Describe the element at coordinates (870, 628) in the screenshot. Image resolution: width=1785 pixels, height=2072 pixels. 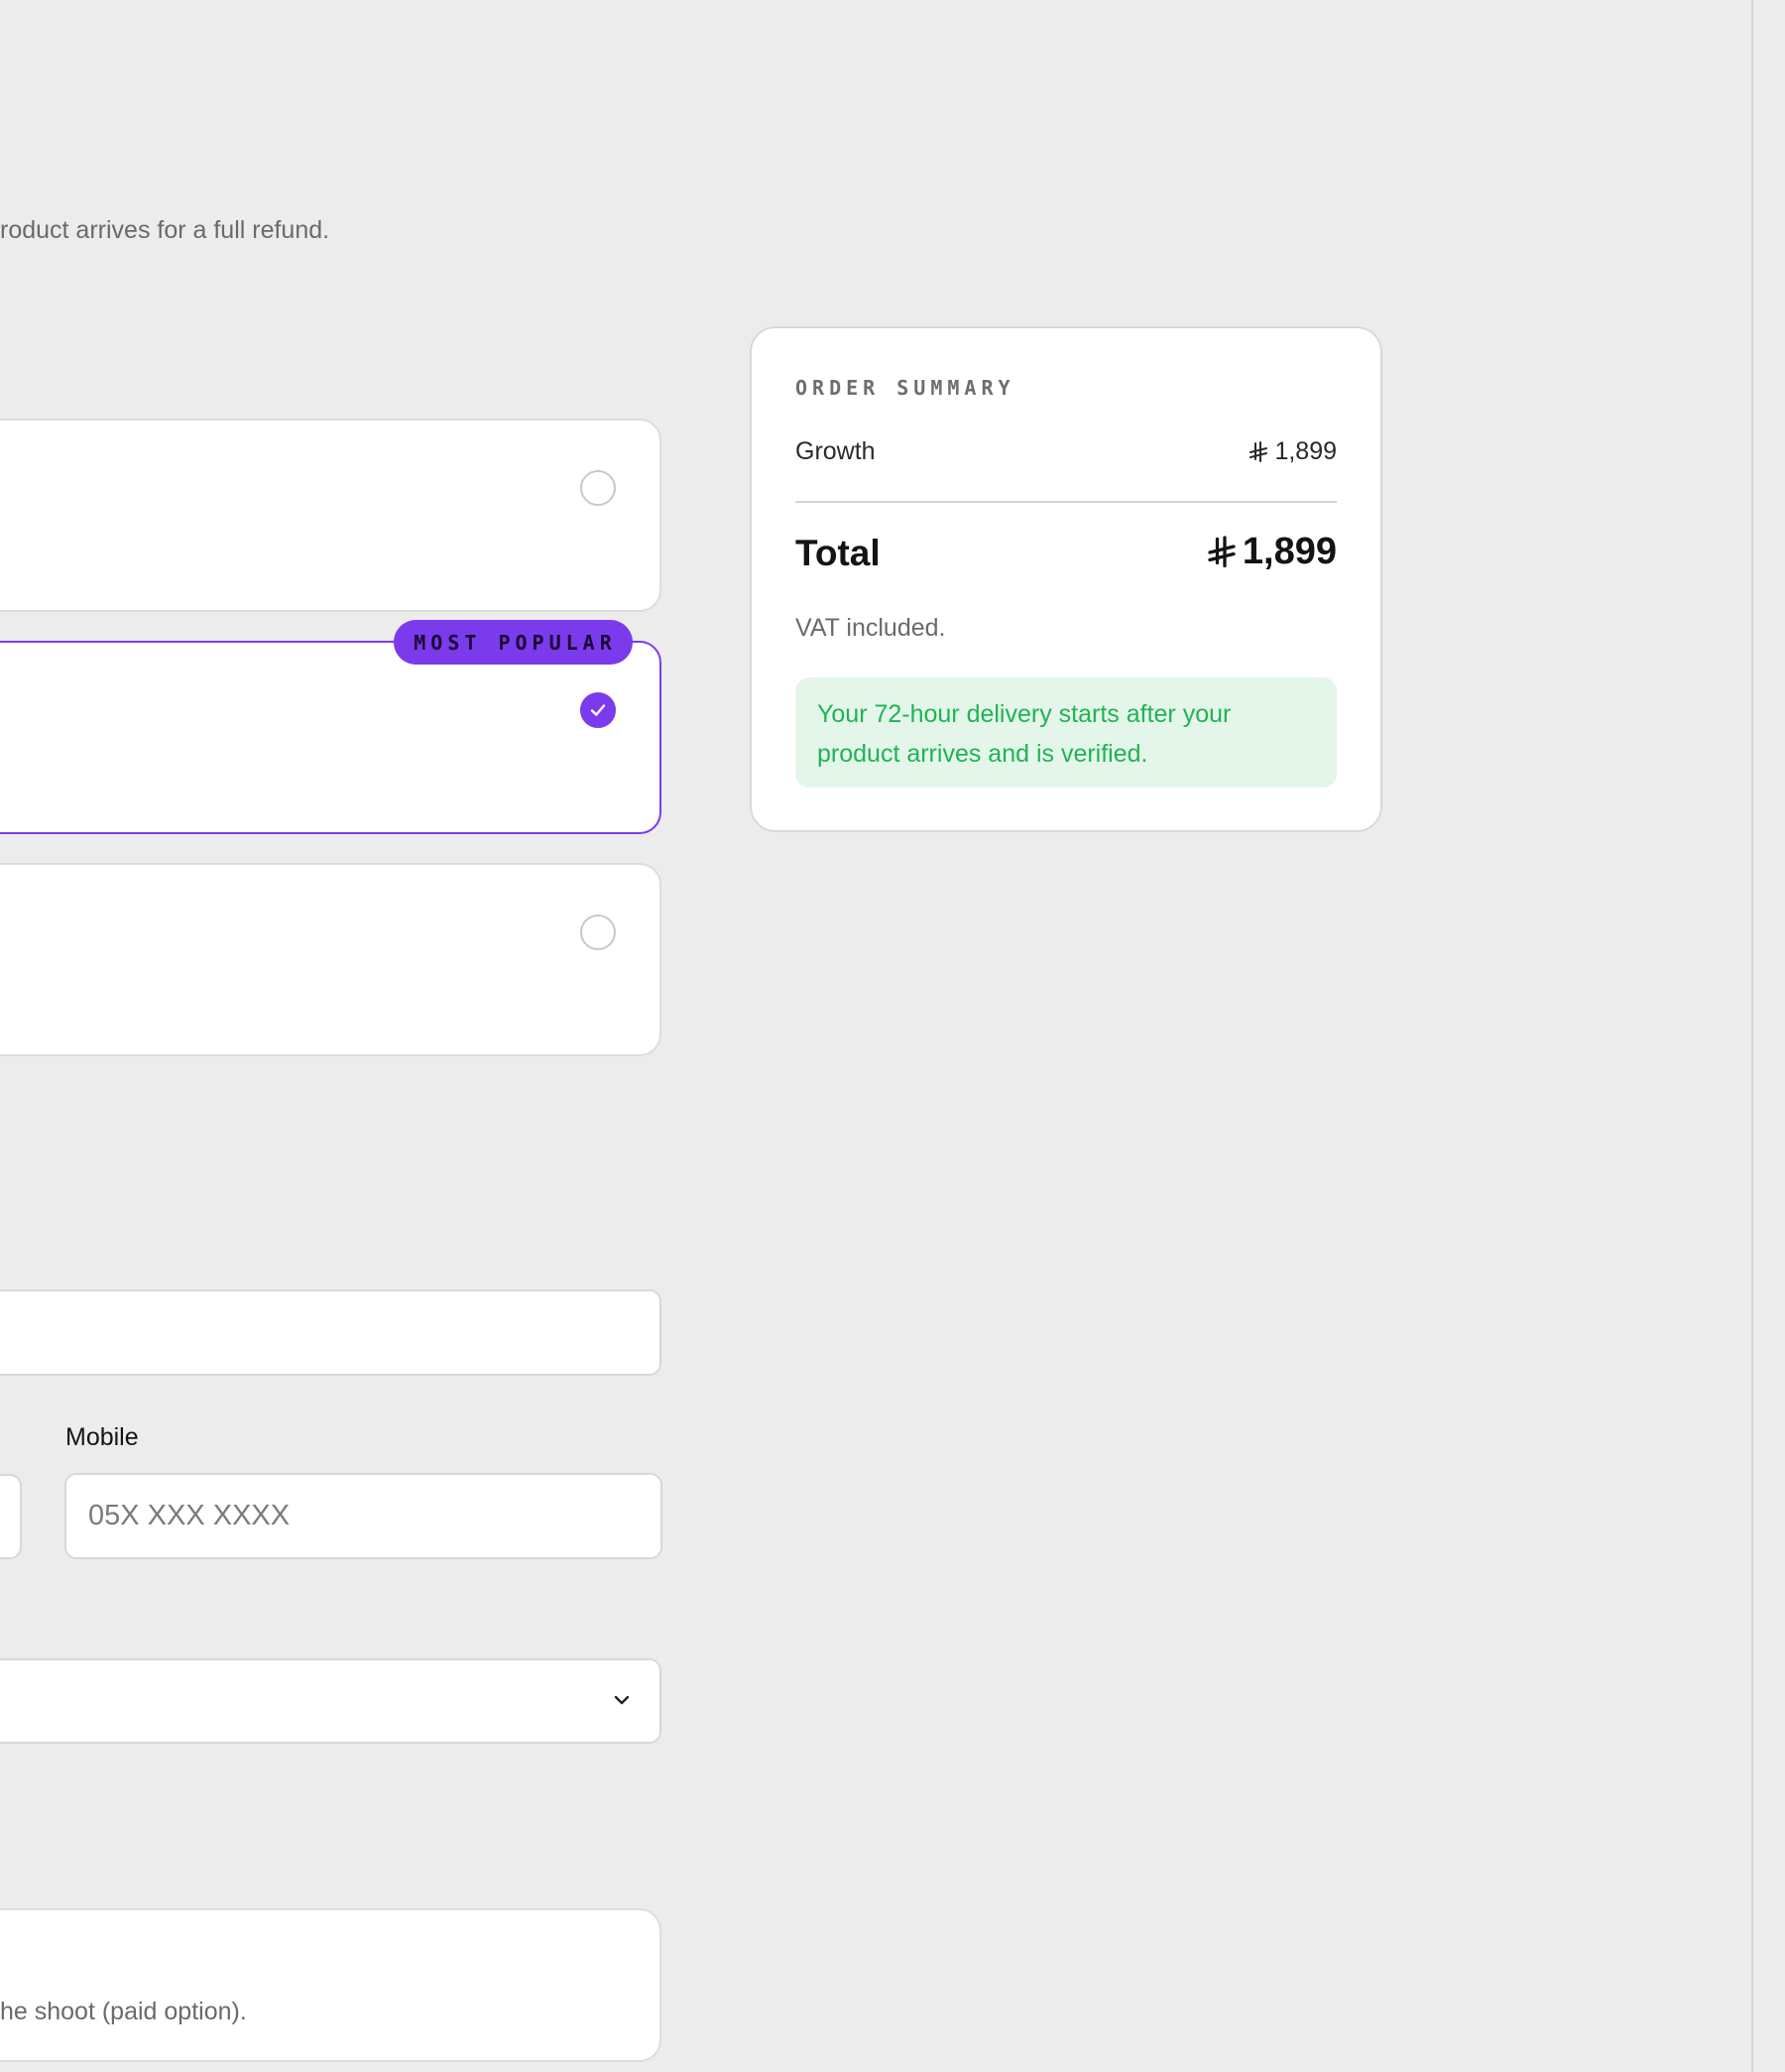
I see `vat-note: VAT included.` at that location.